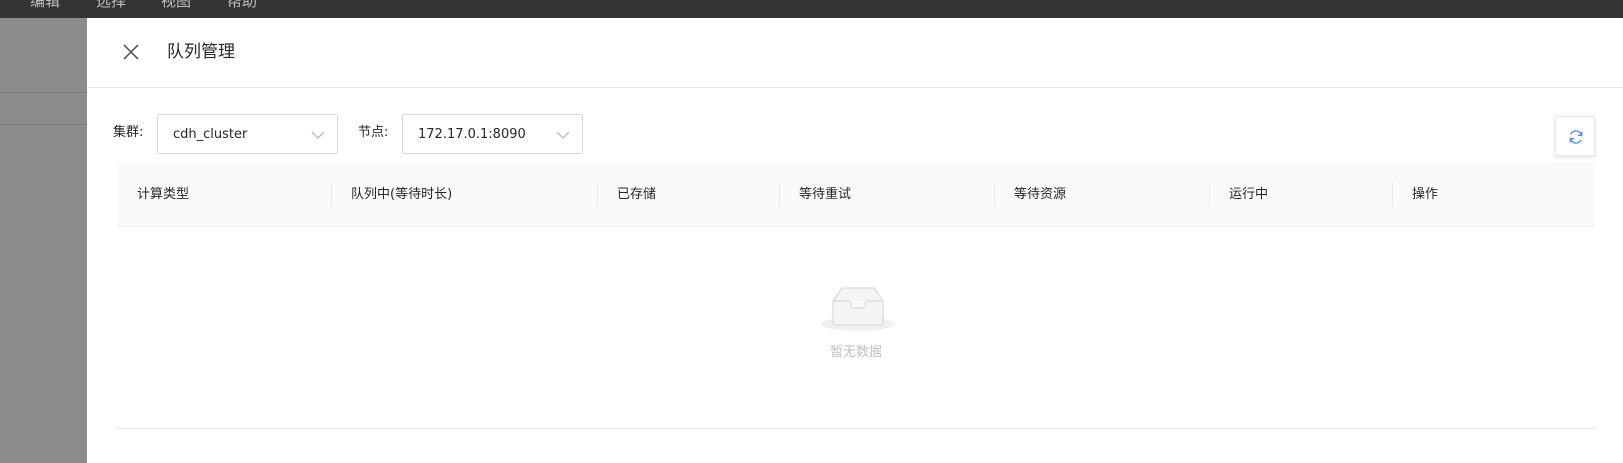  I want to click on cluster-select: cdh_cluster, so click(247, 134).